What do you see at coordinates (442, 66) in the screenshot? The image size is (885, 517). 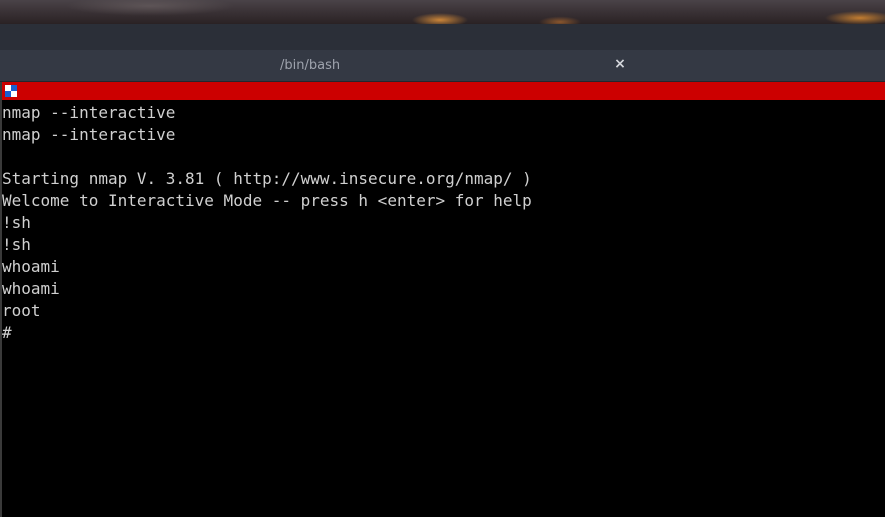 I see `tab-bar: /bin/bash ×` at bounding box center [442, 66].